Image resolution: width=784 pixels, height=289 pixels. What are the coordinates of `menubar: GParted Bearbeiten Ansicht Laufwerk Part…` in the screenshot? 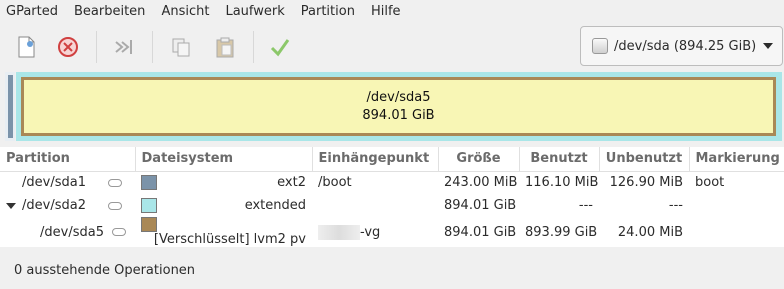 It's located at (392, 12).